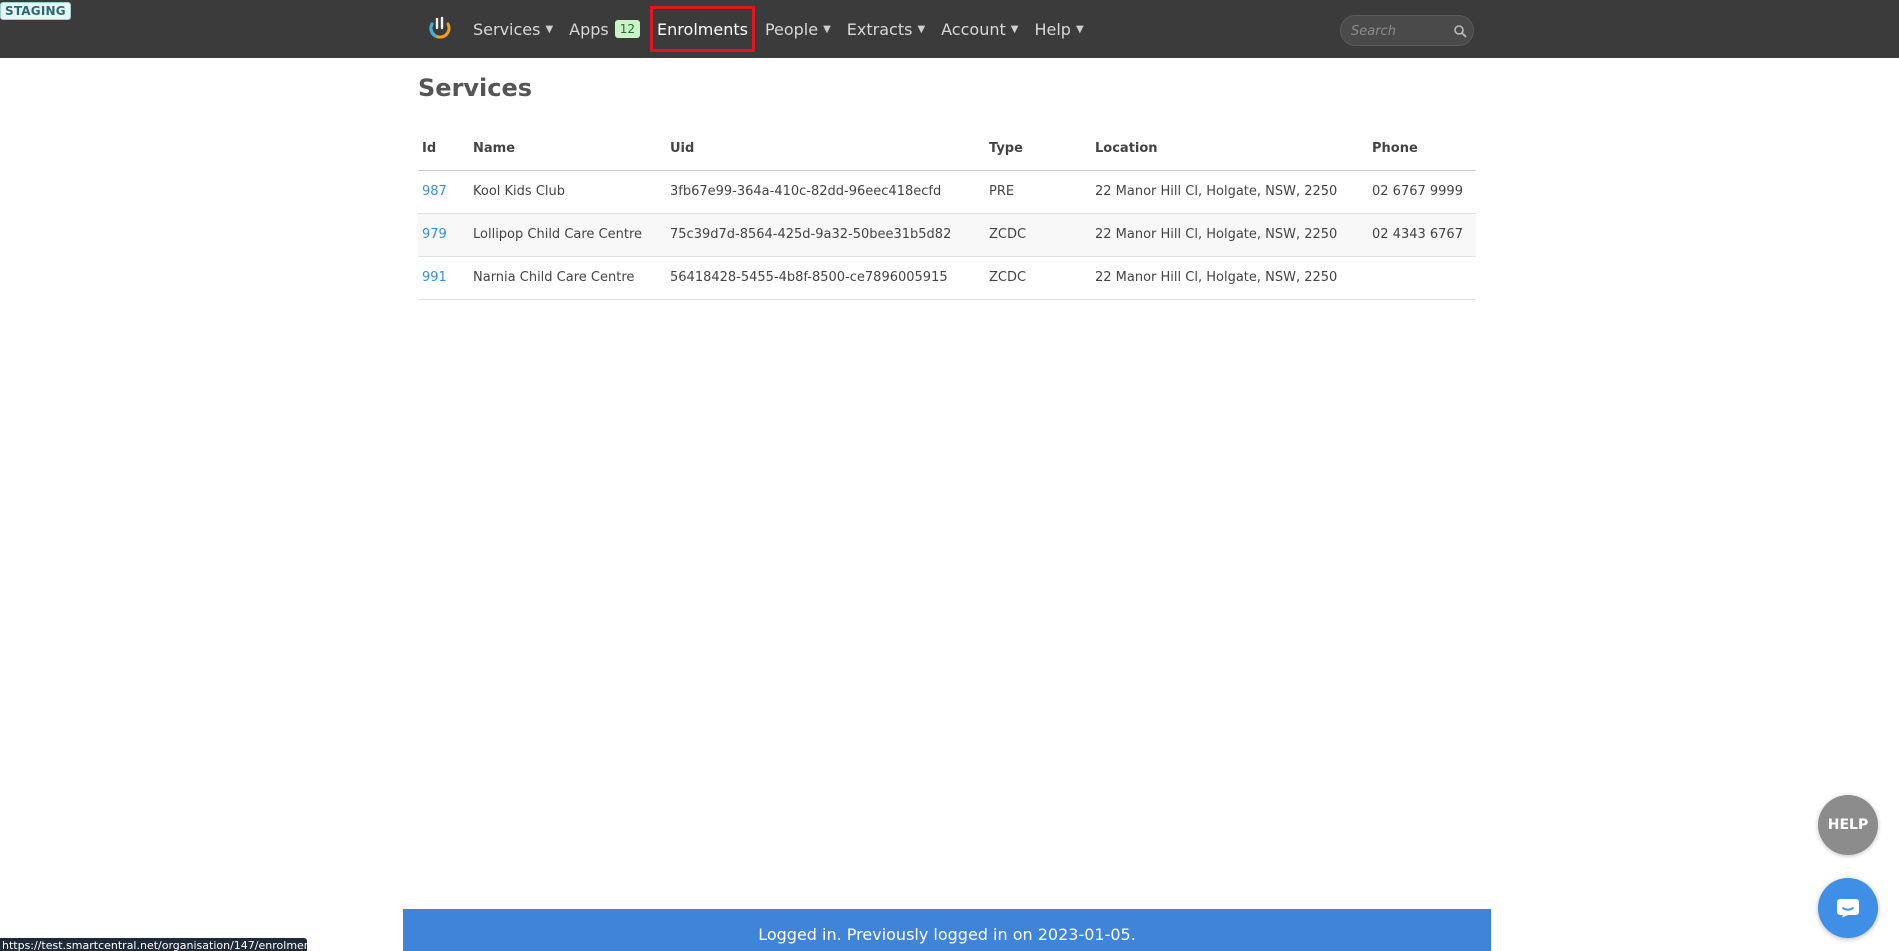 This screenshot has width=1899, height=951. I want to click on chat-bubble-icon, so click(1848, 908).